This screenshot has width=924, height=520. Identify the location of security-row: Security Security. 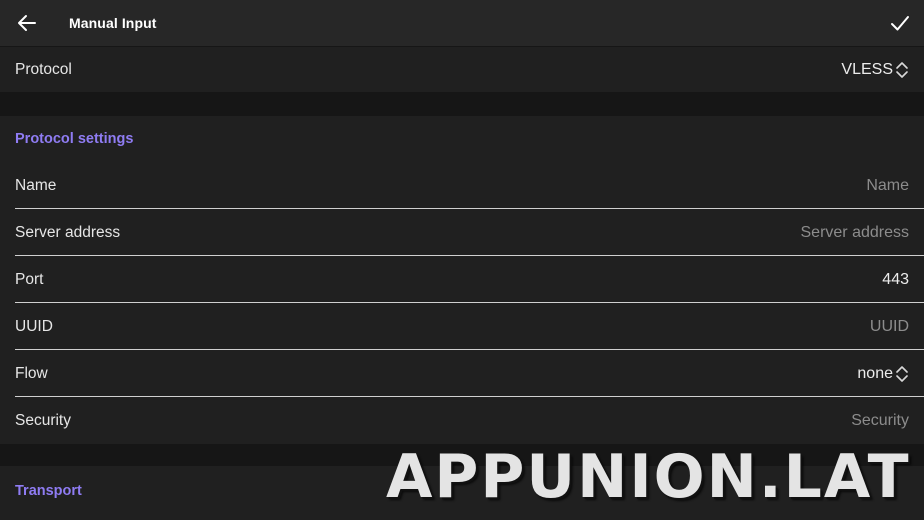
(462, 420).